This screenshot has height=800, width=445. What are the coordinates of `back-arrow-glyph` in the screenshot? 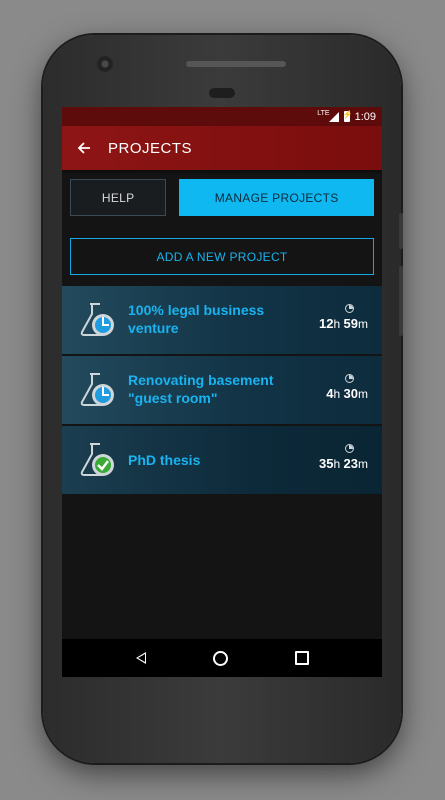 It's located at (83, 148).